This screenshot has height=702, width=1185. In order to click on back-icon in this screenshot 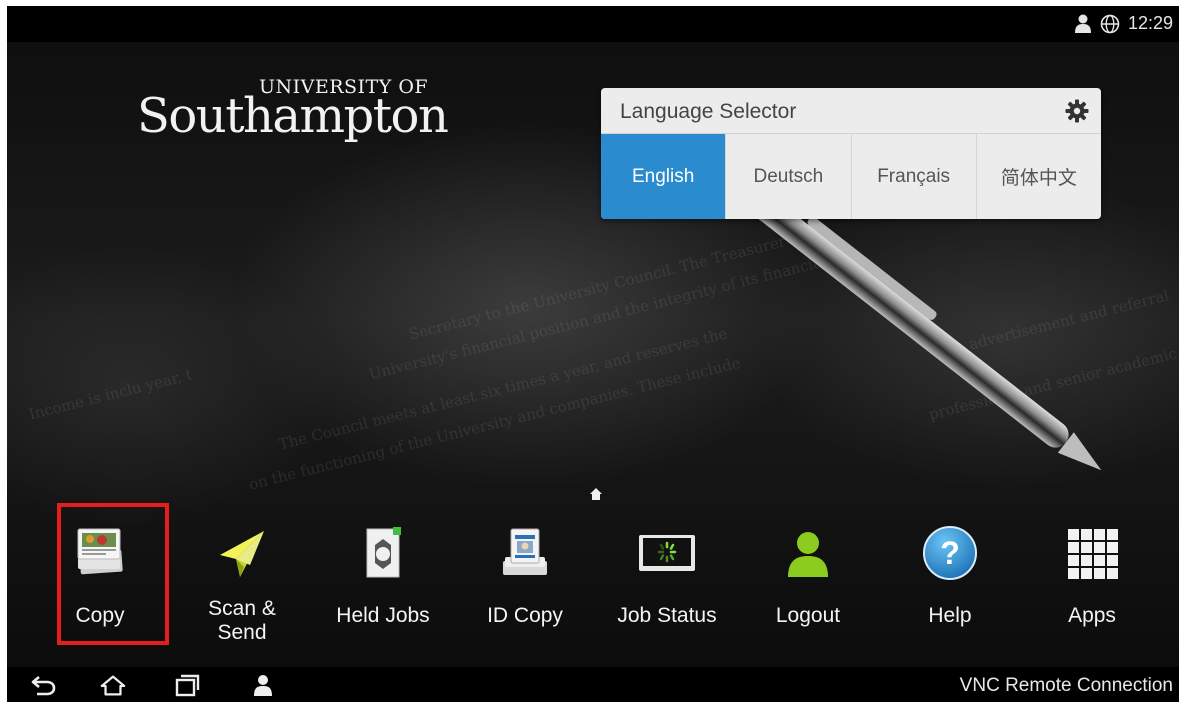, I will do `click(43, 685)`.